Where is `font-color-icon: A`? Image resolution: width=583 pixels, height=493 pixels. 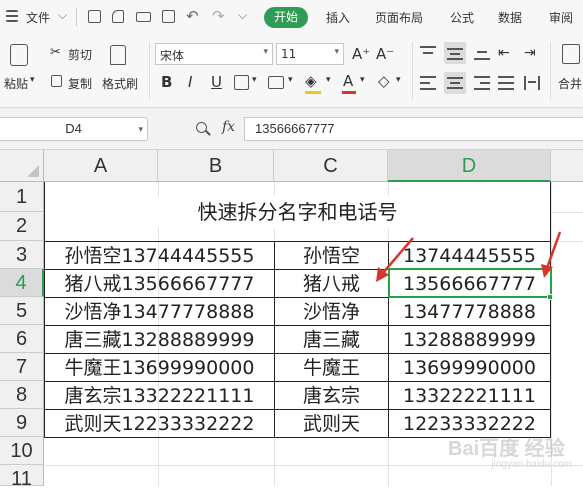
font-color-icon: A is located at coordinates (348, 81).